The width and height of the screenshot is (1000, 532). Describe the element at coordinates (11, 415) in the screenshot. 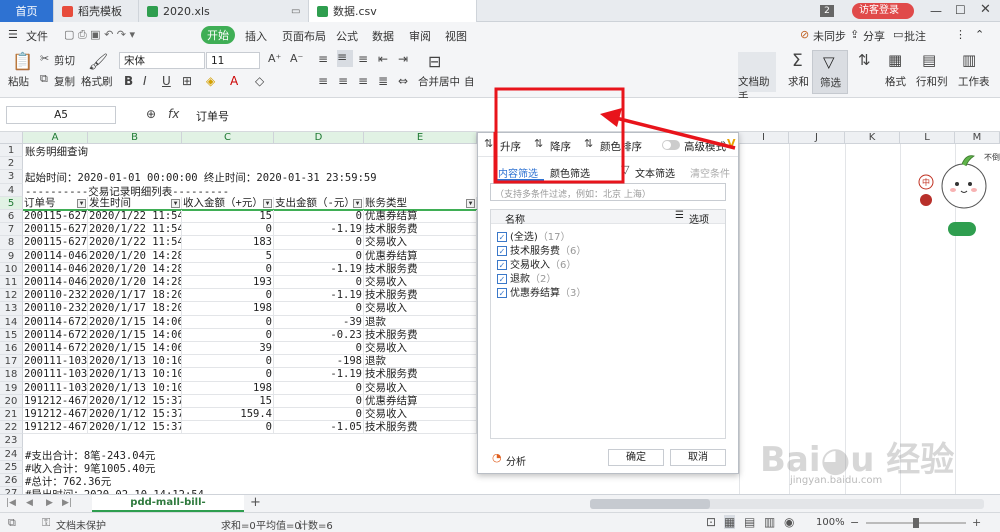

I see `row-header: 21` at that location.